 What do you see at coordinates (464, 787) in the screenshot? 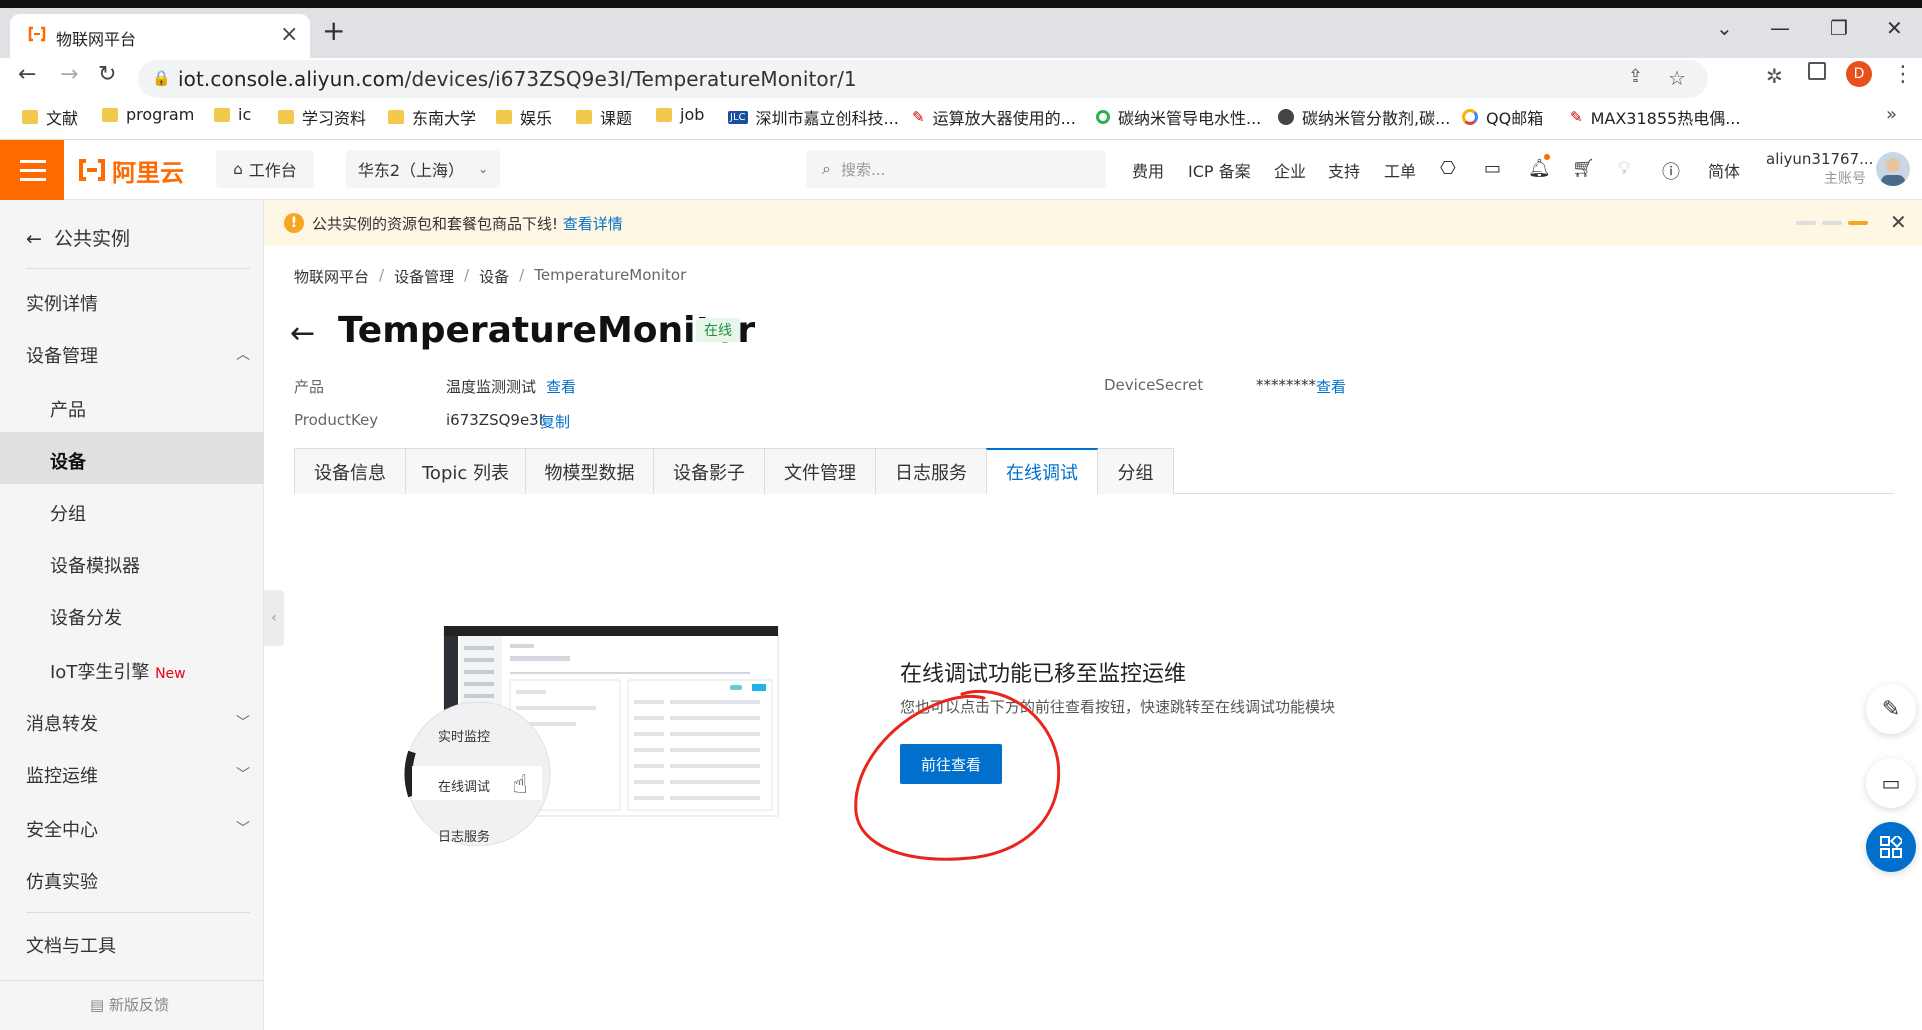
I see `illustration-menu-online-debug: 在线调试` at bounding box center [464, 787].